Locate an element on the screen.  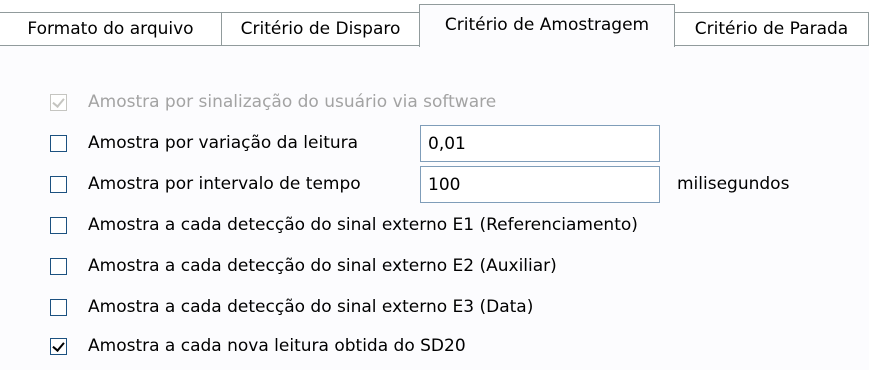
tab-criterio-de-parada: Critério de Parada is located at coordinates (771, 28).